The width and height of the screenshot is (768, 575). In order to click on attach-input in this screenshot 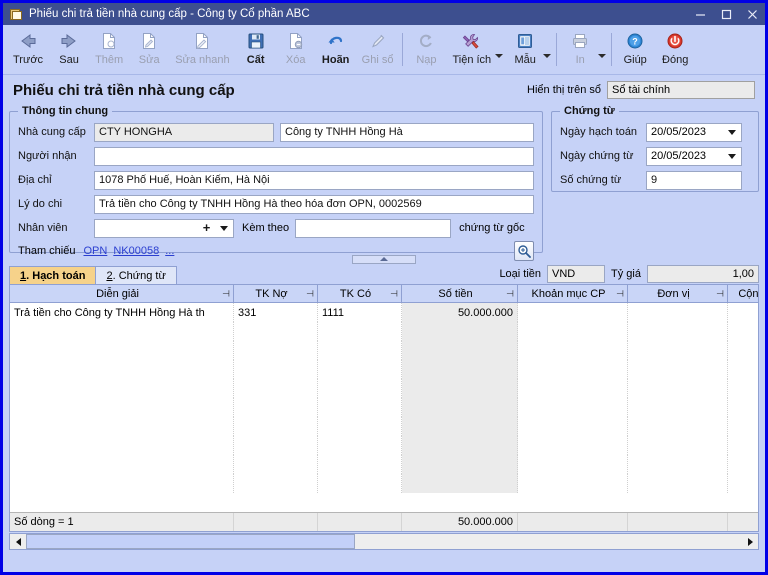, I will do `click(373, 228)`.